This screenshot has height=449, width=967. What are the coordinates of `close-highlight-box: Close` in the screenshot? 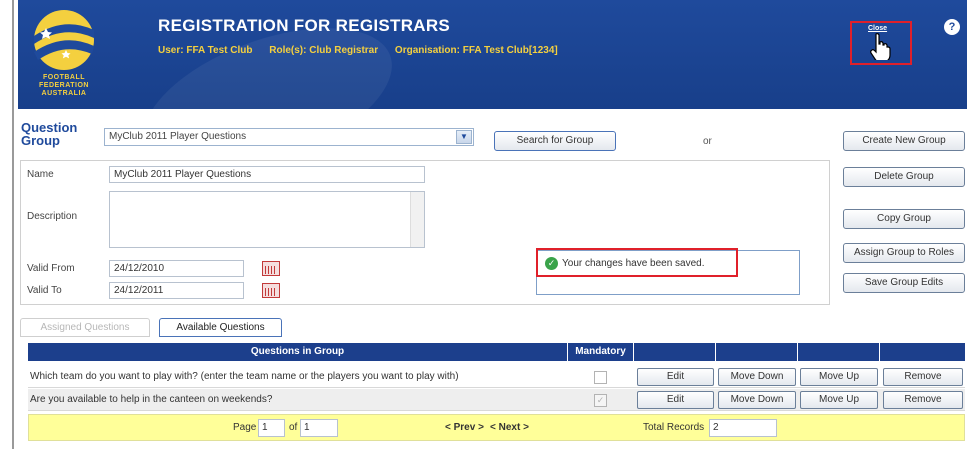 It's located at (881, 43).